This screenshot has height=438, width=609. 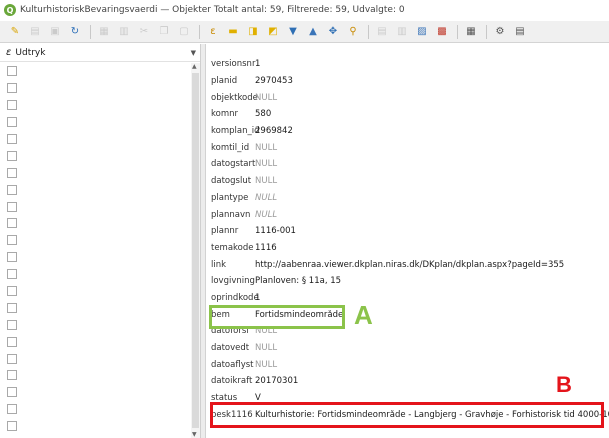 I want to click on reload-icon: ↻, so click(x=75, y=32).